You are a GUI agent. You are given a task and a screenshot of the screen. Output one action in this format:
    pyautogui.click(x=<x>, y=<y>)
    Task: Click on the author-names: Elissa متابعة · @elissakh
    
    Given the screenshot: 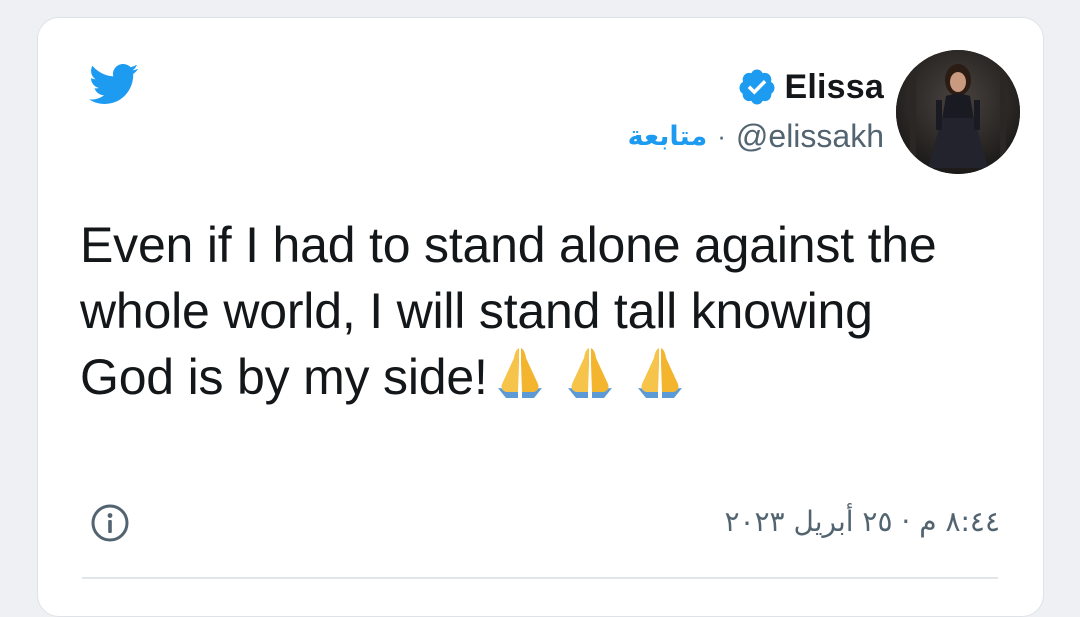 What is the action you would take?
    pyautogui.click(x=756, y=112)
    